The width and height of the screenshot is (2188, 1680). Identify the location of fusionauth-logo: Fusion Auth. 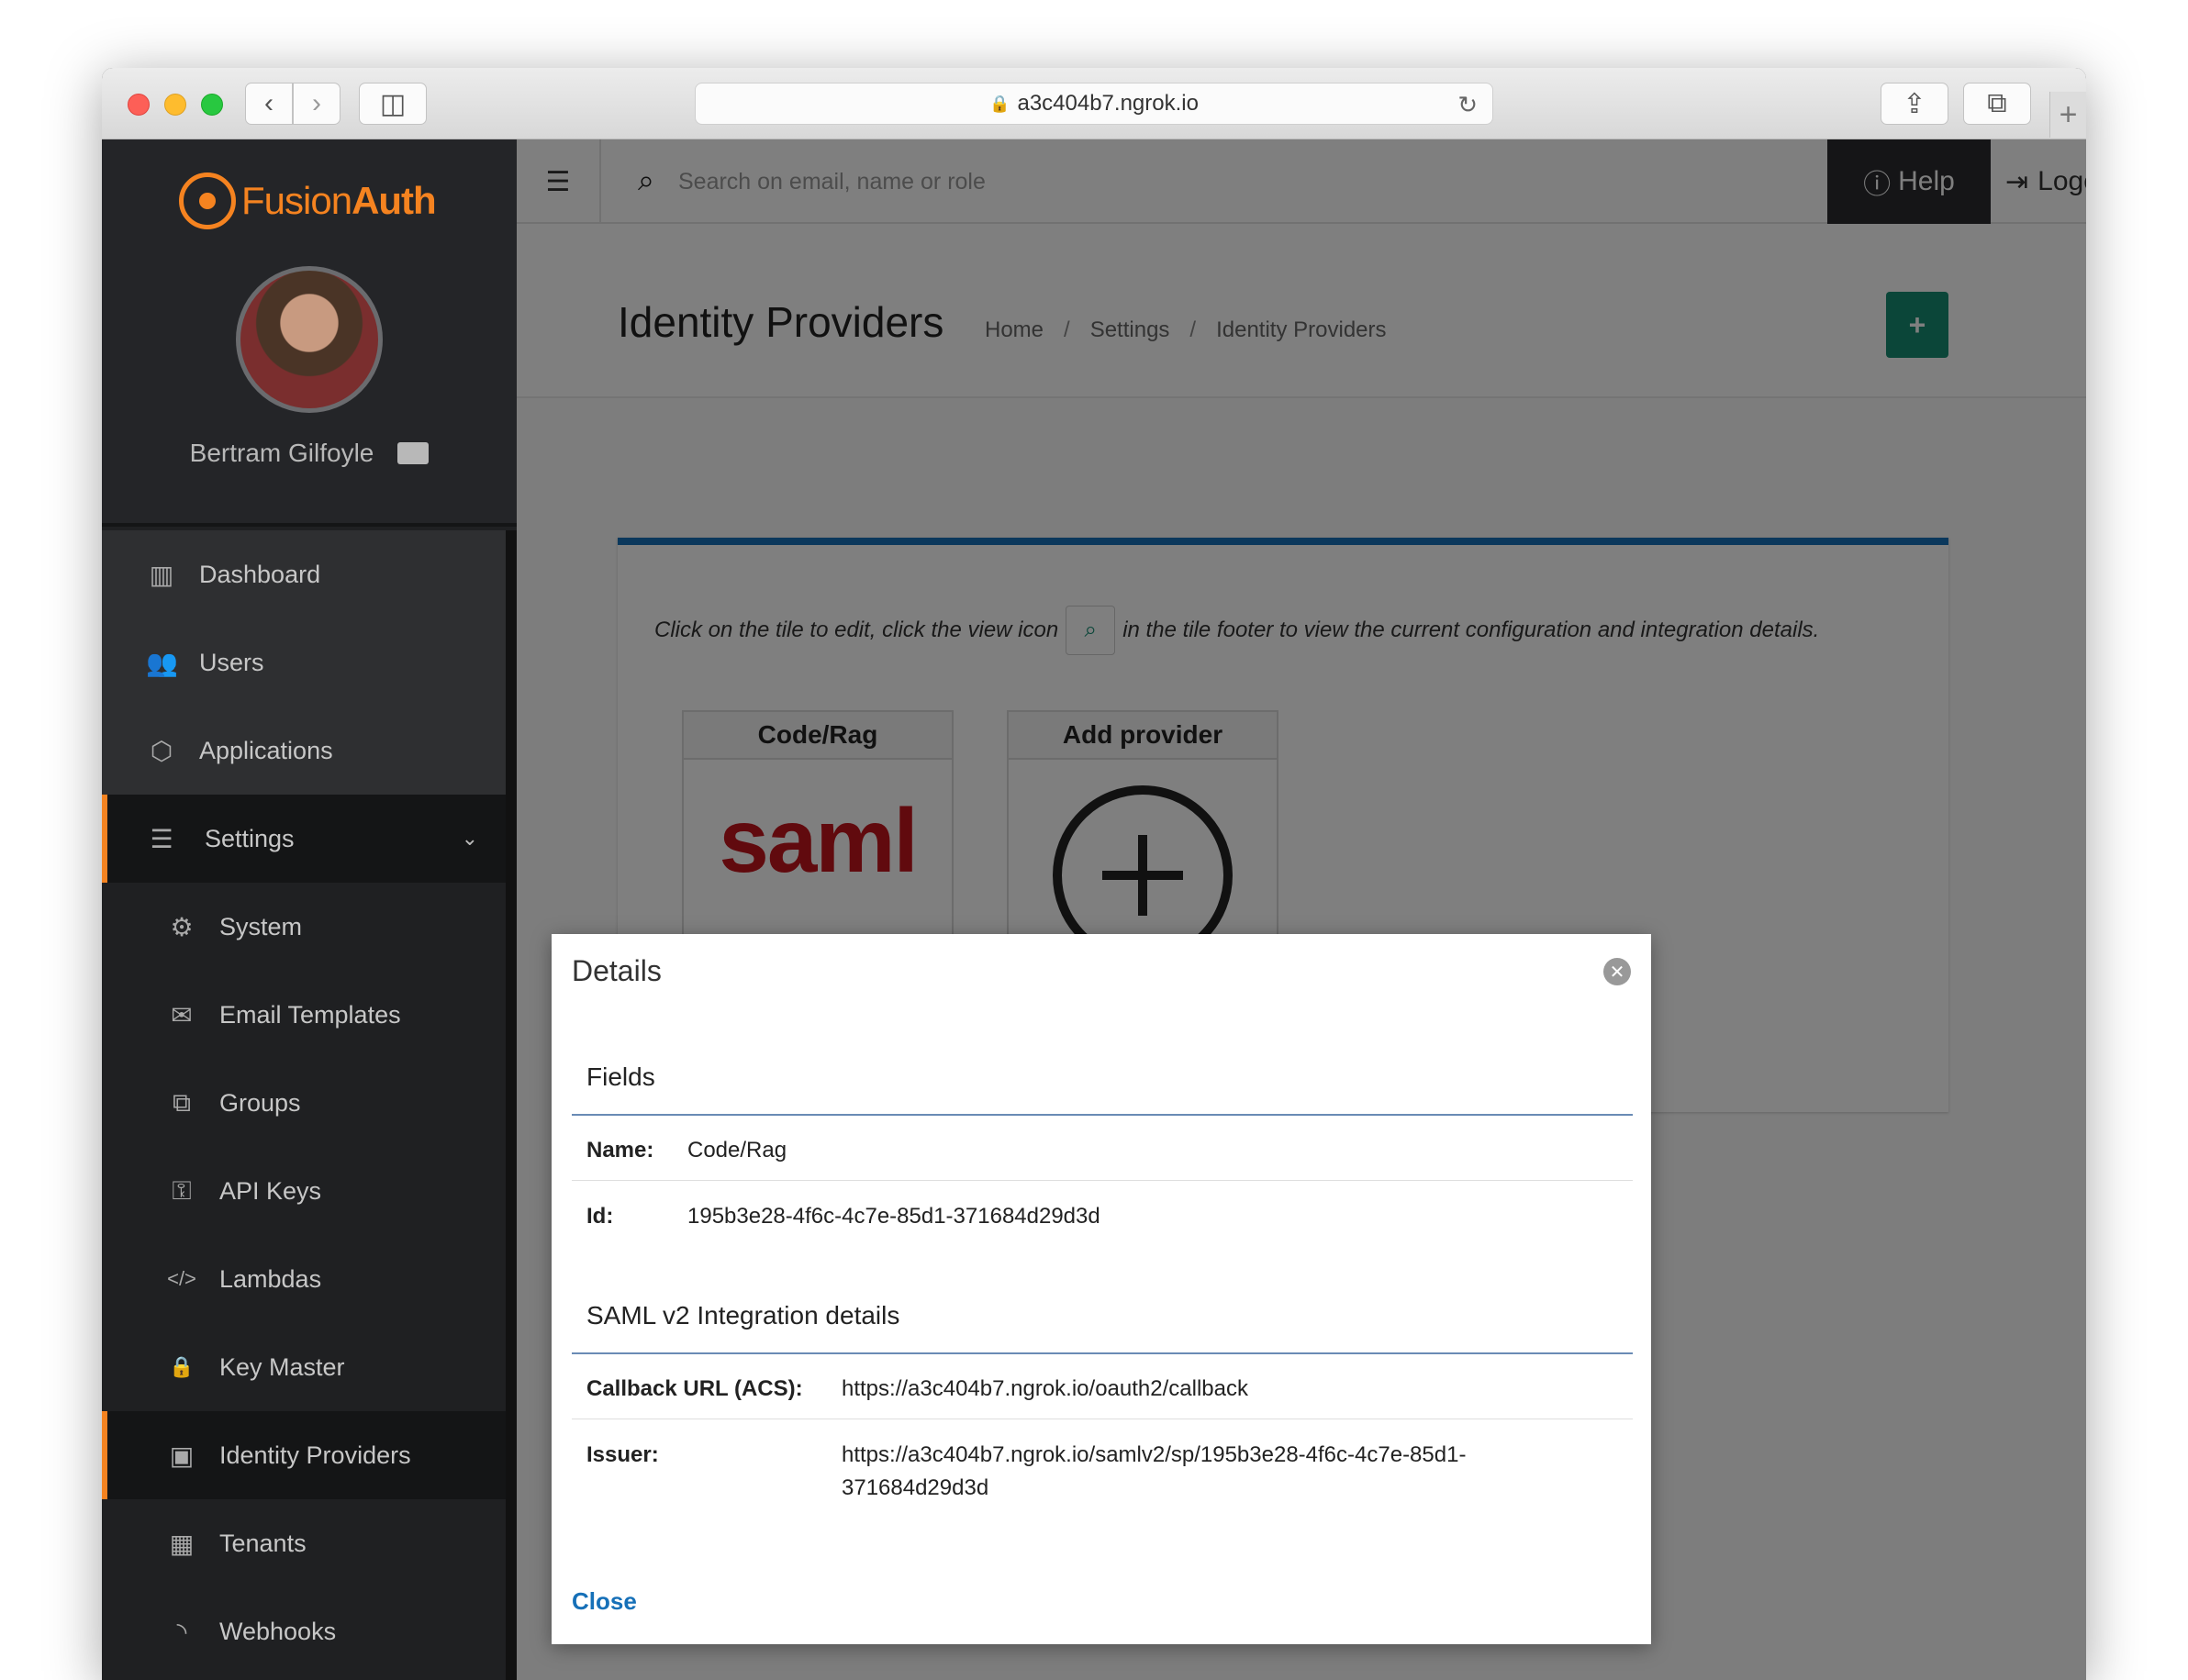
(308, 200).